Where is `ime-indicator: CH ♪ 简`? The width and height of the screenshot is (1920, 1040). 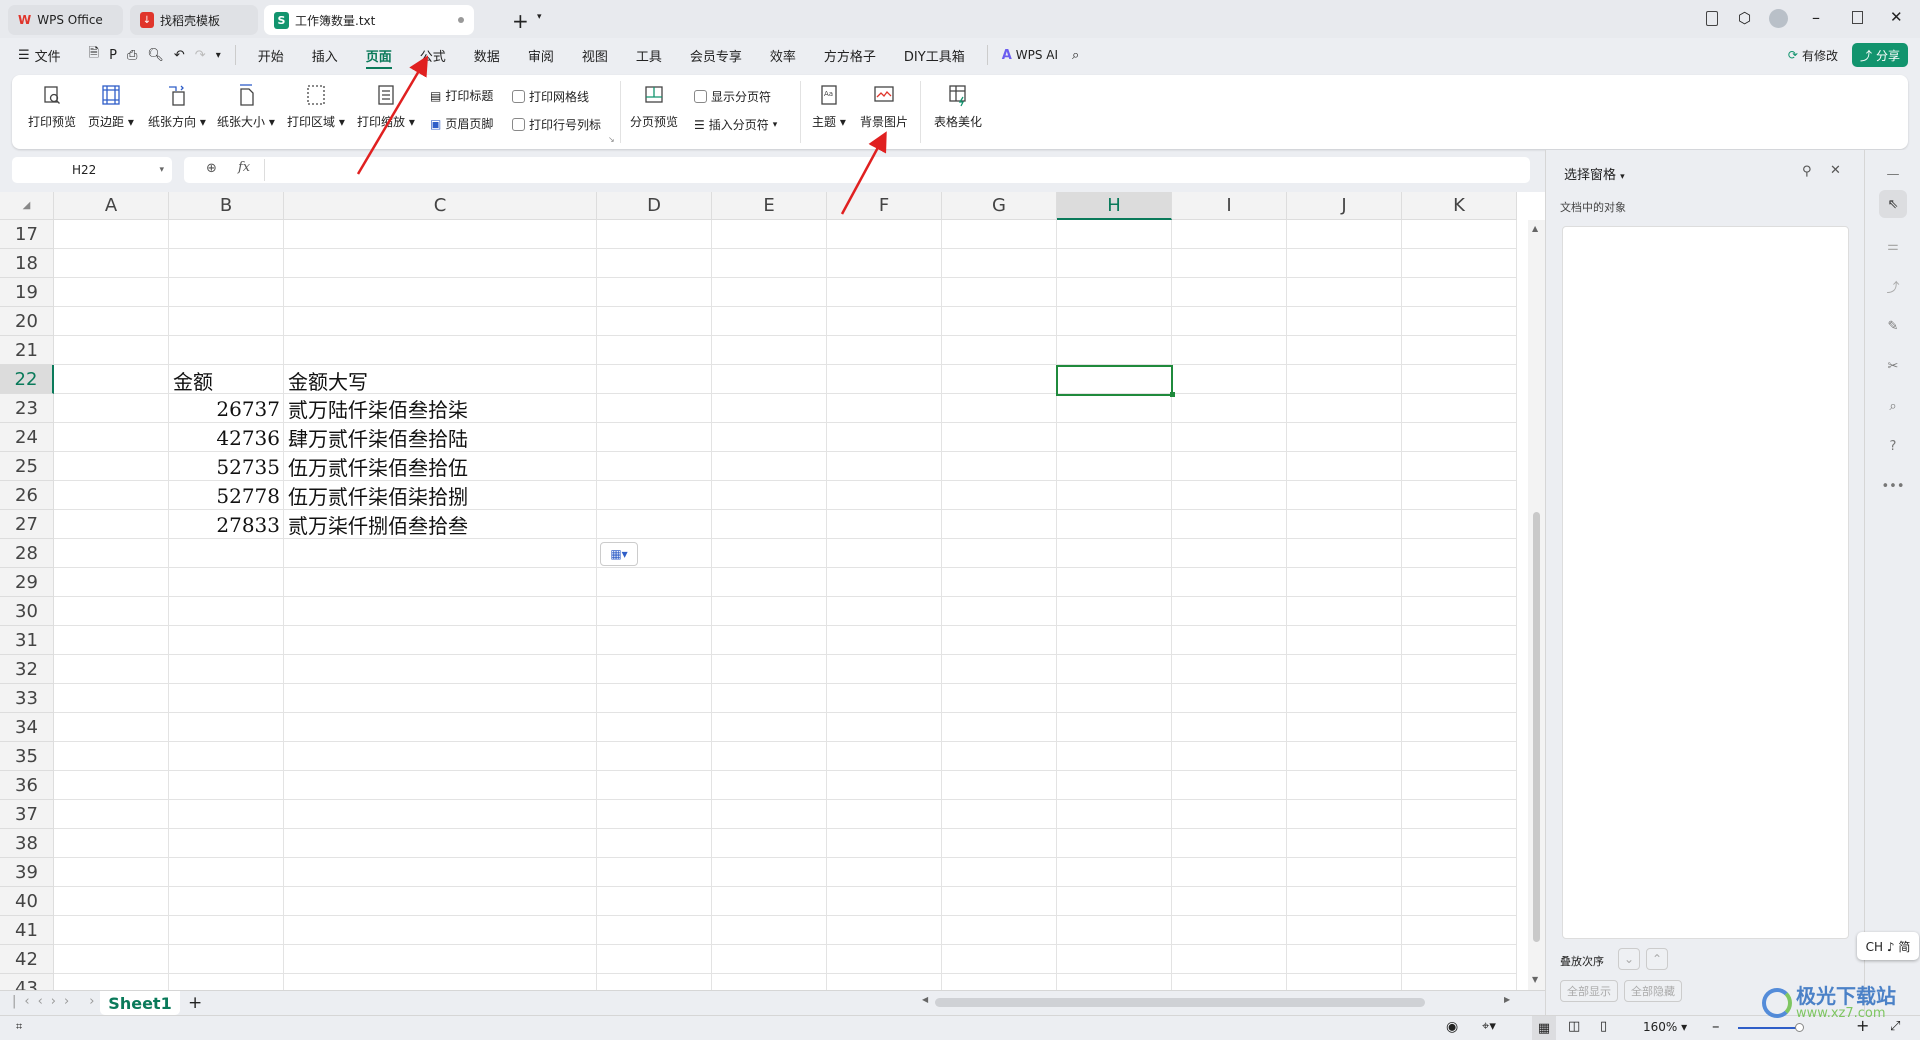 ime-indicator: CH ♪ 简 is located at coordinates (1888, 946).